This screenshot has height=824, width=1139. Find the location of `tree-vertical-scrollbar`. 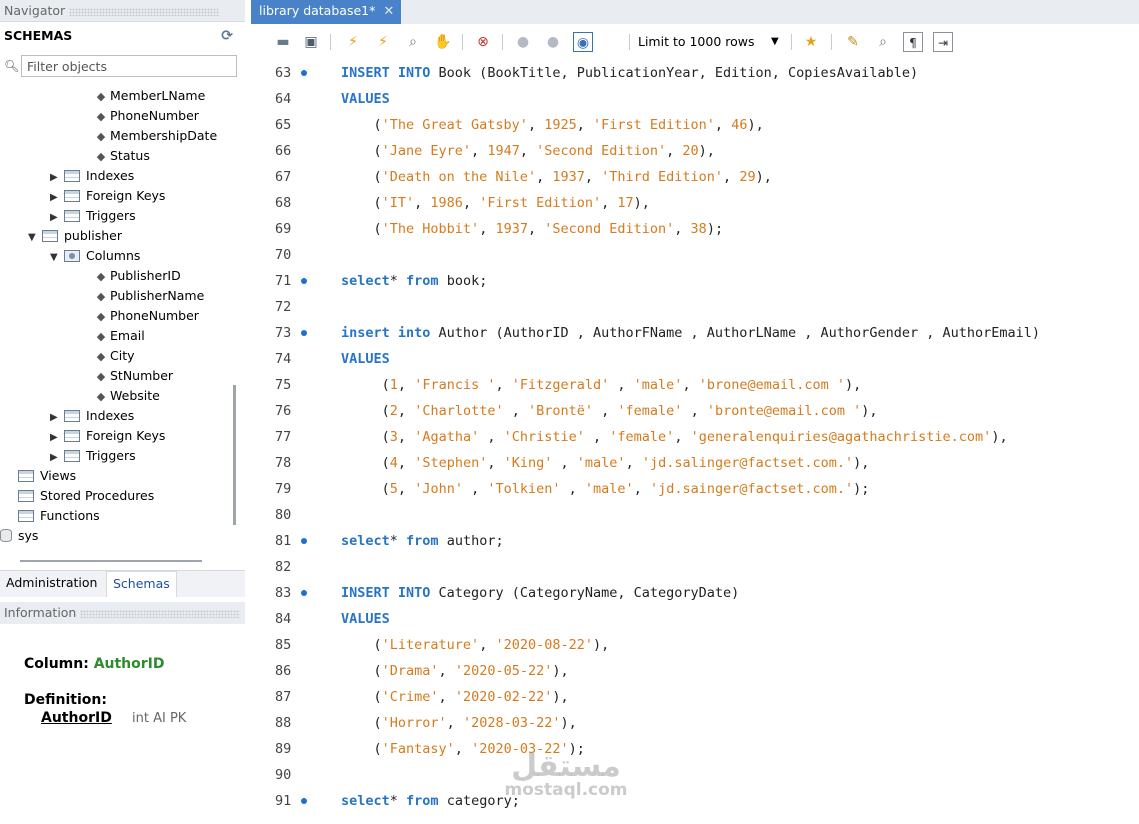

tree-vertical-scrollbar is located at coordinates (234, 455).